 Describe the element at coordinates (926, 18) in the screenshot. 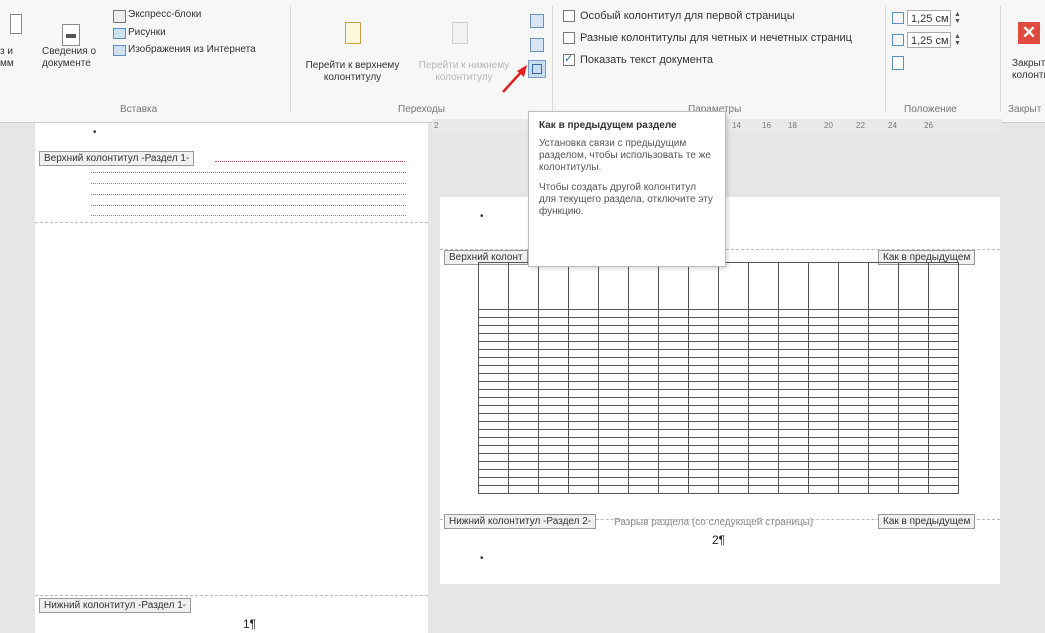

I see `header-position-spinner: 1,25 см ▲ ▼` at that location.